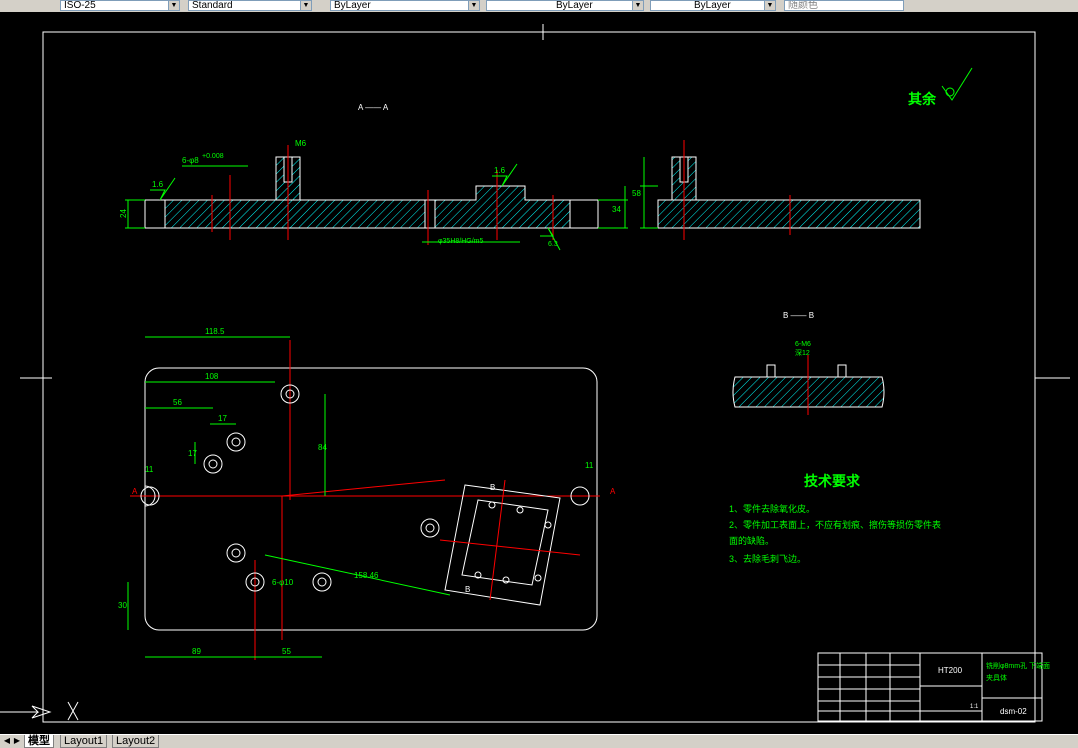  Describe the element at coordinates (352, 5) in the screenshot. I see `layer-color-value: ByLayer` at that location.